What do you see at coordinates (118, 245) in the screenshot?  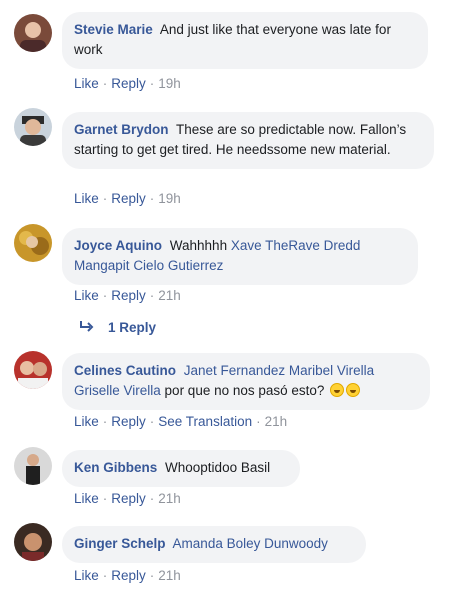 I see `commenter-name: Joyce Aquino` at bounding box center [118, 245].